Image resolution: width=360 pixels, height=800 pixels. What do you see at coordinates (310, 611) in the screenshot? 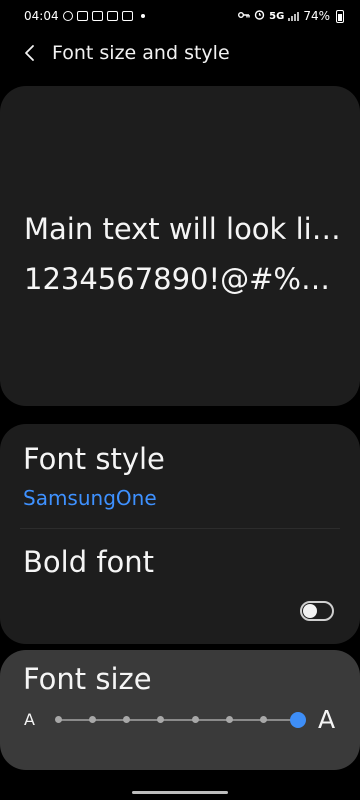
I see `toggle-knob` at bounding box center [310, 611].